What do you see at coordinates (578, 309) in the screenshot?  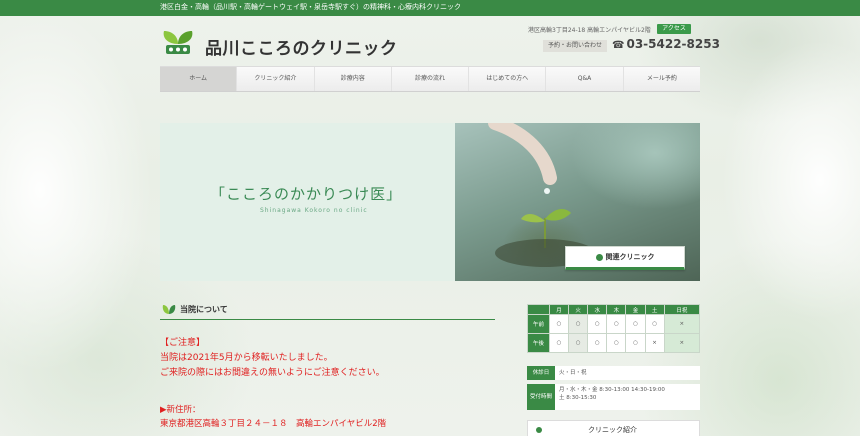 I see `schedule-header-cell: 火` at bounding box center [578, 309].